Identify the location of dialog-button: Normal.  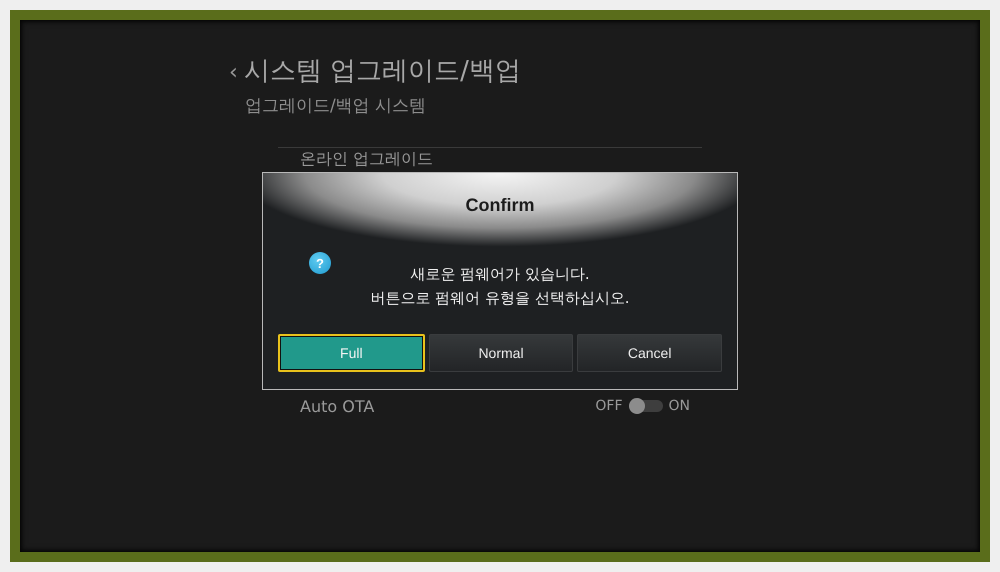
(501, 353).